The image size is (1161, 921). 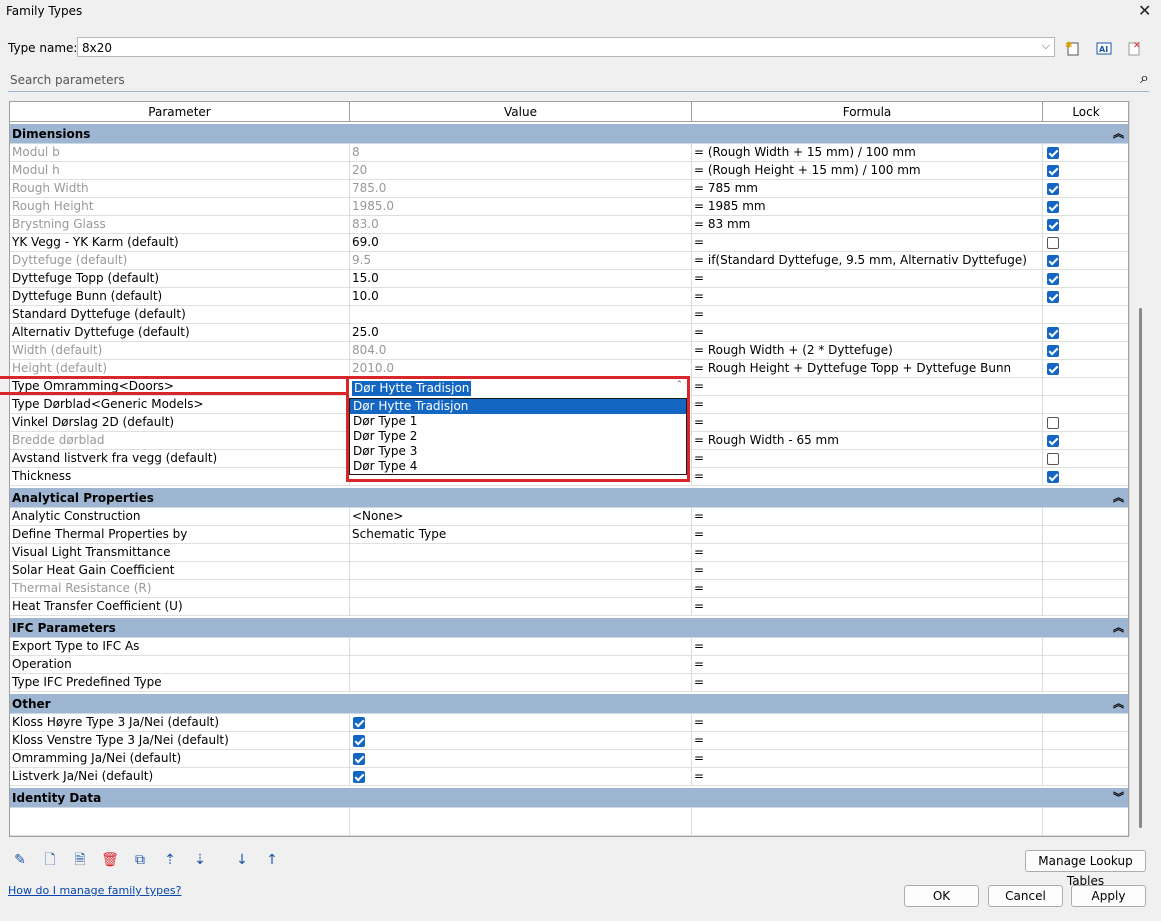 What do you see at coordinates (1085, 112) in the screenshot?
I see `column-header-lock: Lock` at bounding box center [1085, 112].